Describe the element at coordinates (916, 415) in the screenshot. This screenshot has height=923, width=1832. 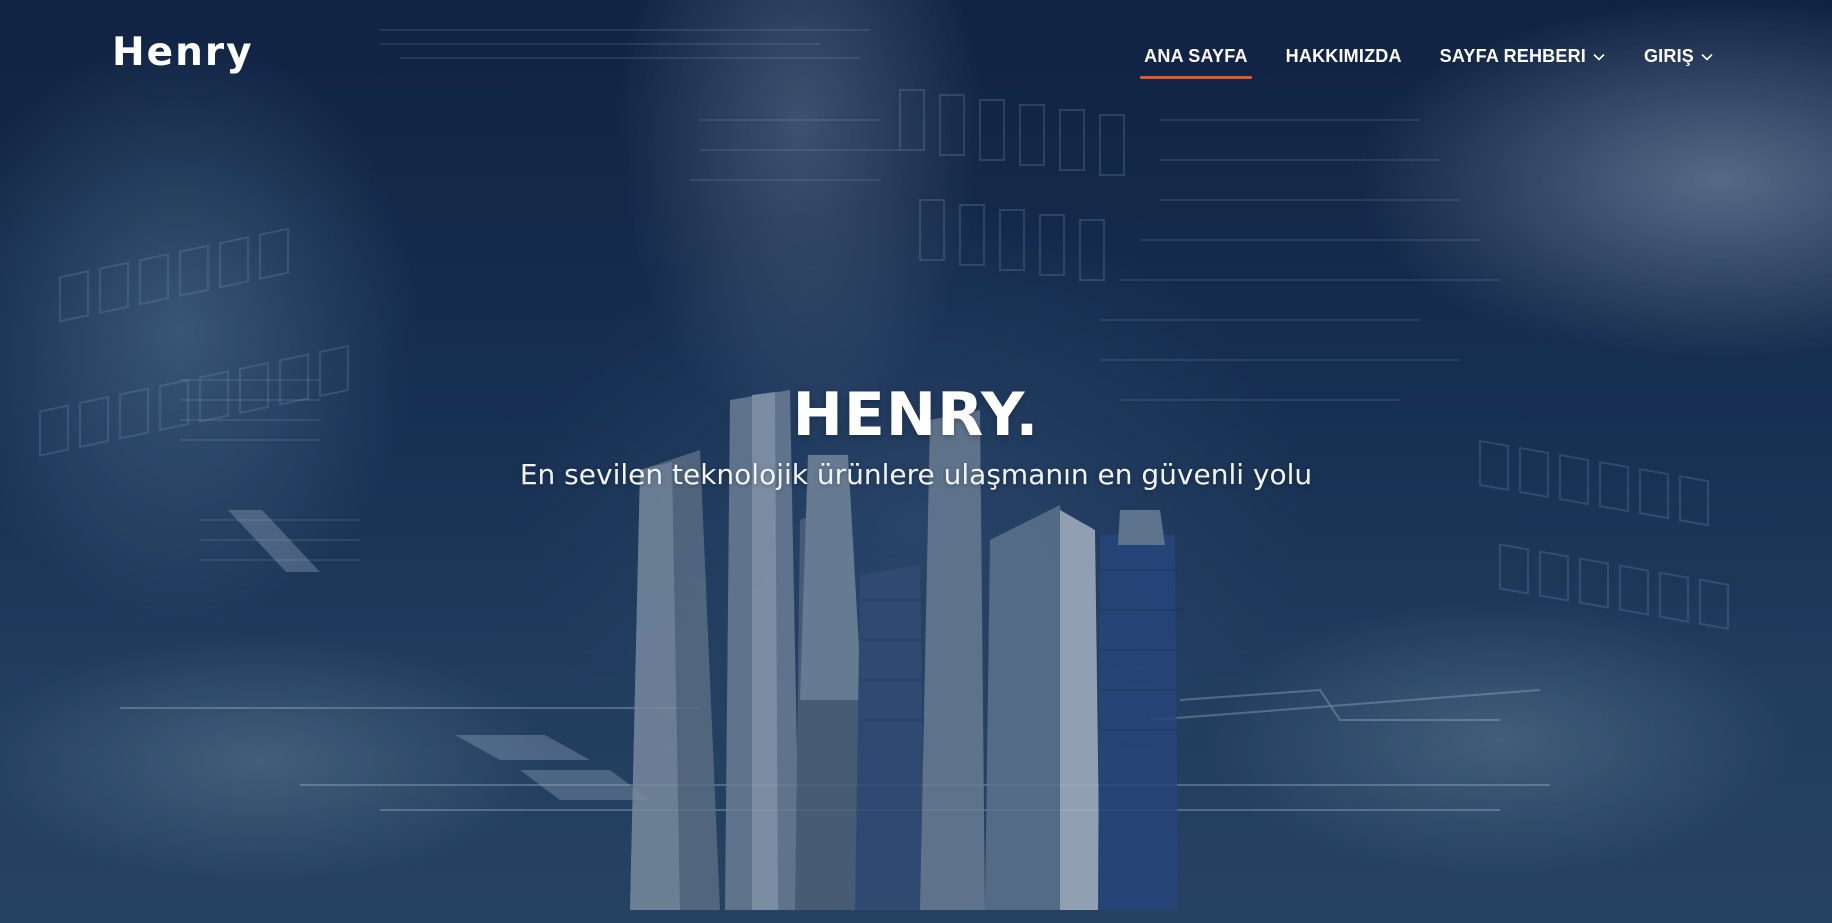
I see `hero-title: HENRY.` at that location.